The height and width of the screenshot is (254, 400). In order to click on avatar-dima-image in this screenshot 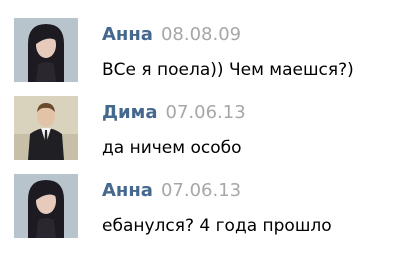, I will do `click(46, 128)`.